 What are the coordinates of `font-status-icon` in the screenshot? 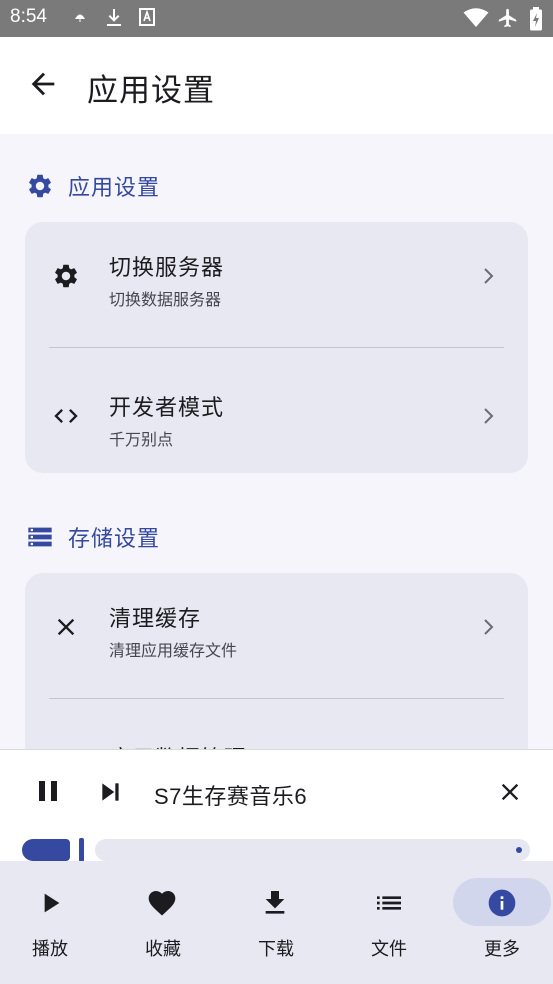 It's located at (147, 17).